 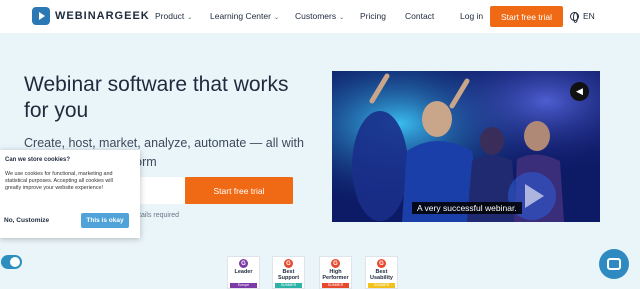 I want to click on globe-icon, so click(x=574, y=17).